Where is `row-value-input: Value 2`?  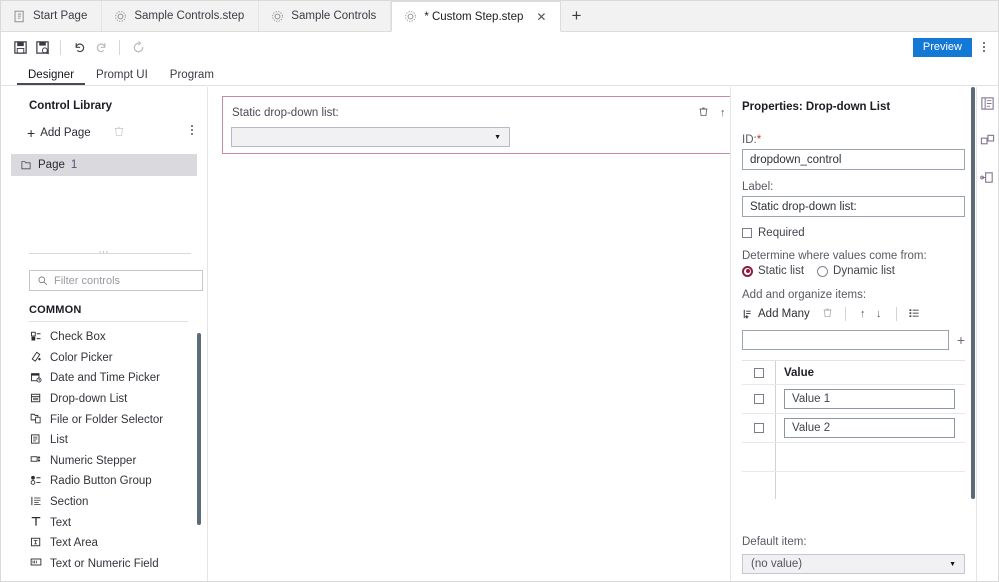
row-value-input: Value 2 is located at coordinates (869, 428).